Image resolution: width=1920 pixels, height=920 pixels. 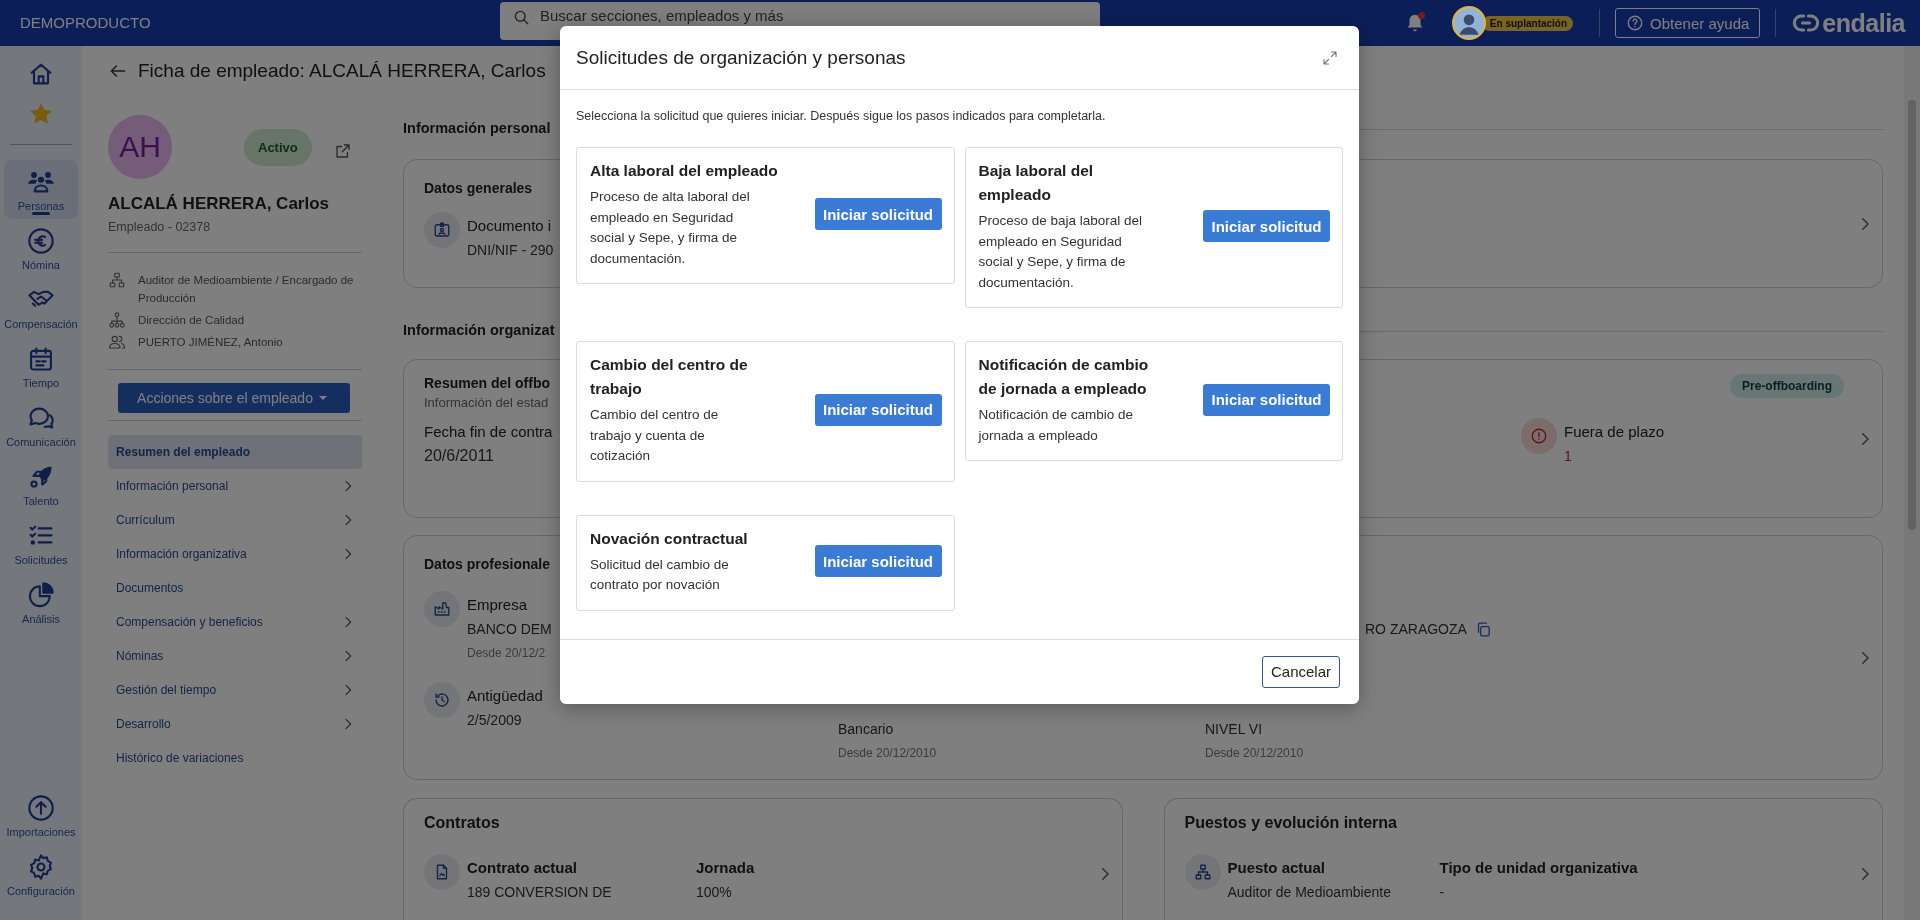 What do you see at coordinates (210, 342) in the screenshot?
I see `detail-text: PUERTO JIMÉNEZ, Antonio` at bounding box center [210, 342].